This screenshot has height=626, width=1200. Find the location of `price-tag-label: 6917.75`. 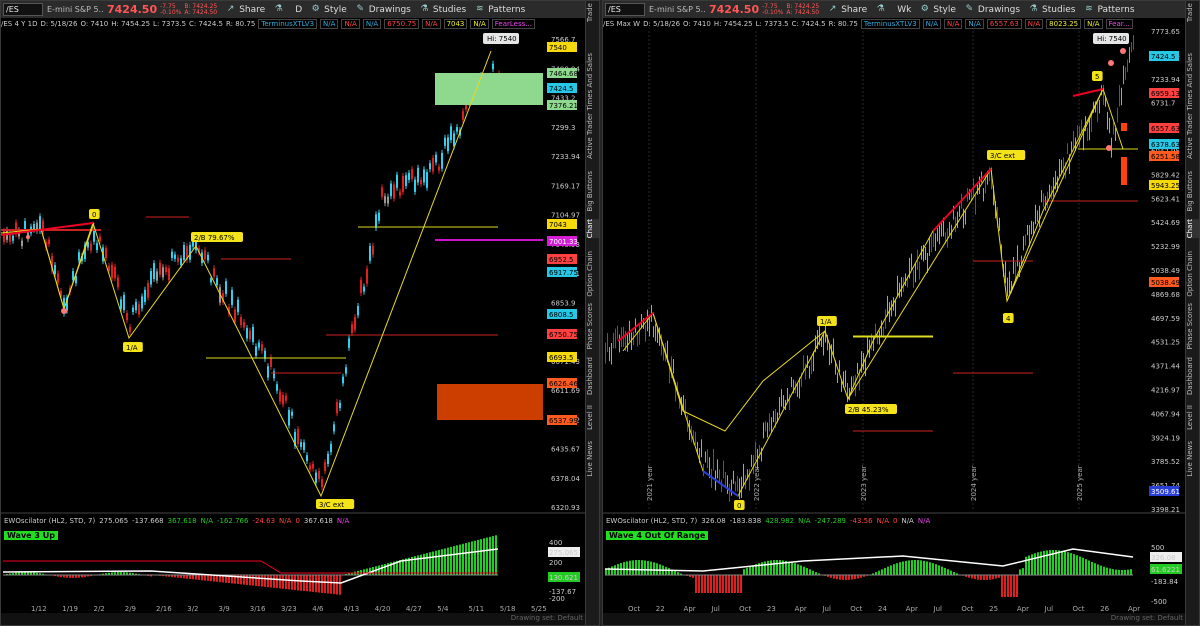

price-tag-label: 6917.75 is located at coordinates (563, 273).